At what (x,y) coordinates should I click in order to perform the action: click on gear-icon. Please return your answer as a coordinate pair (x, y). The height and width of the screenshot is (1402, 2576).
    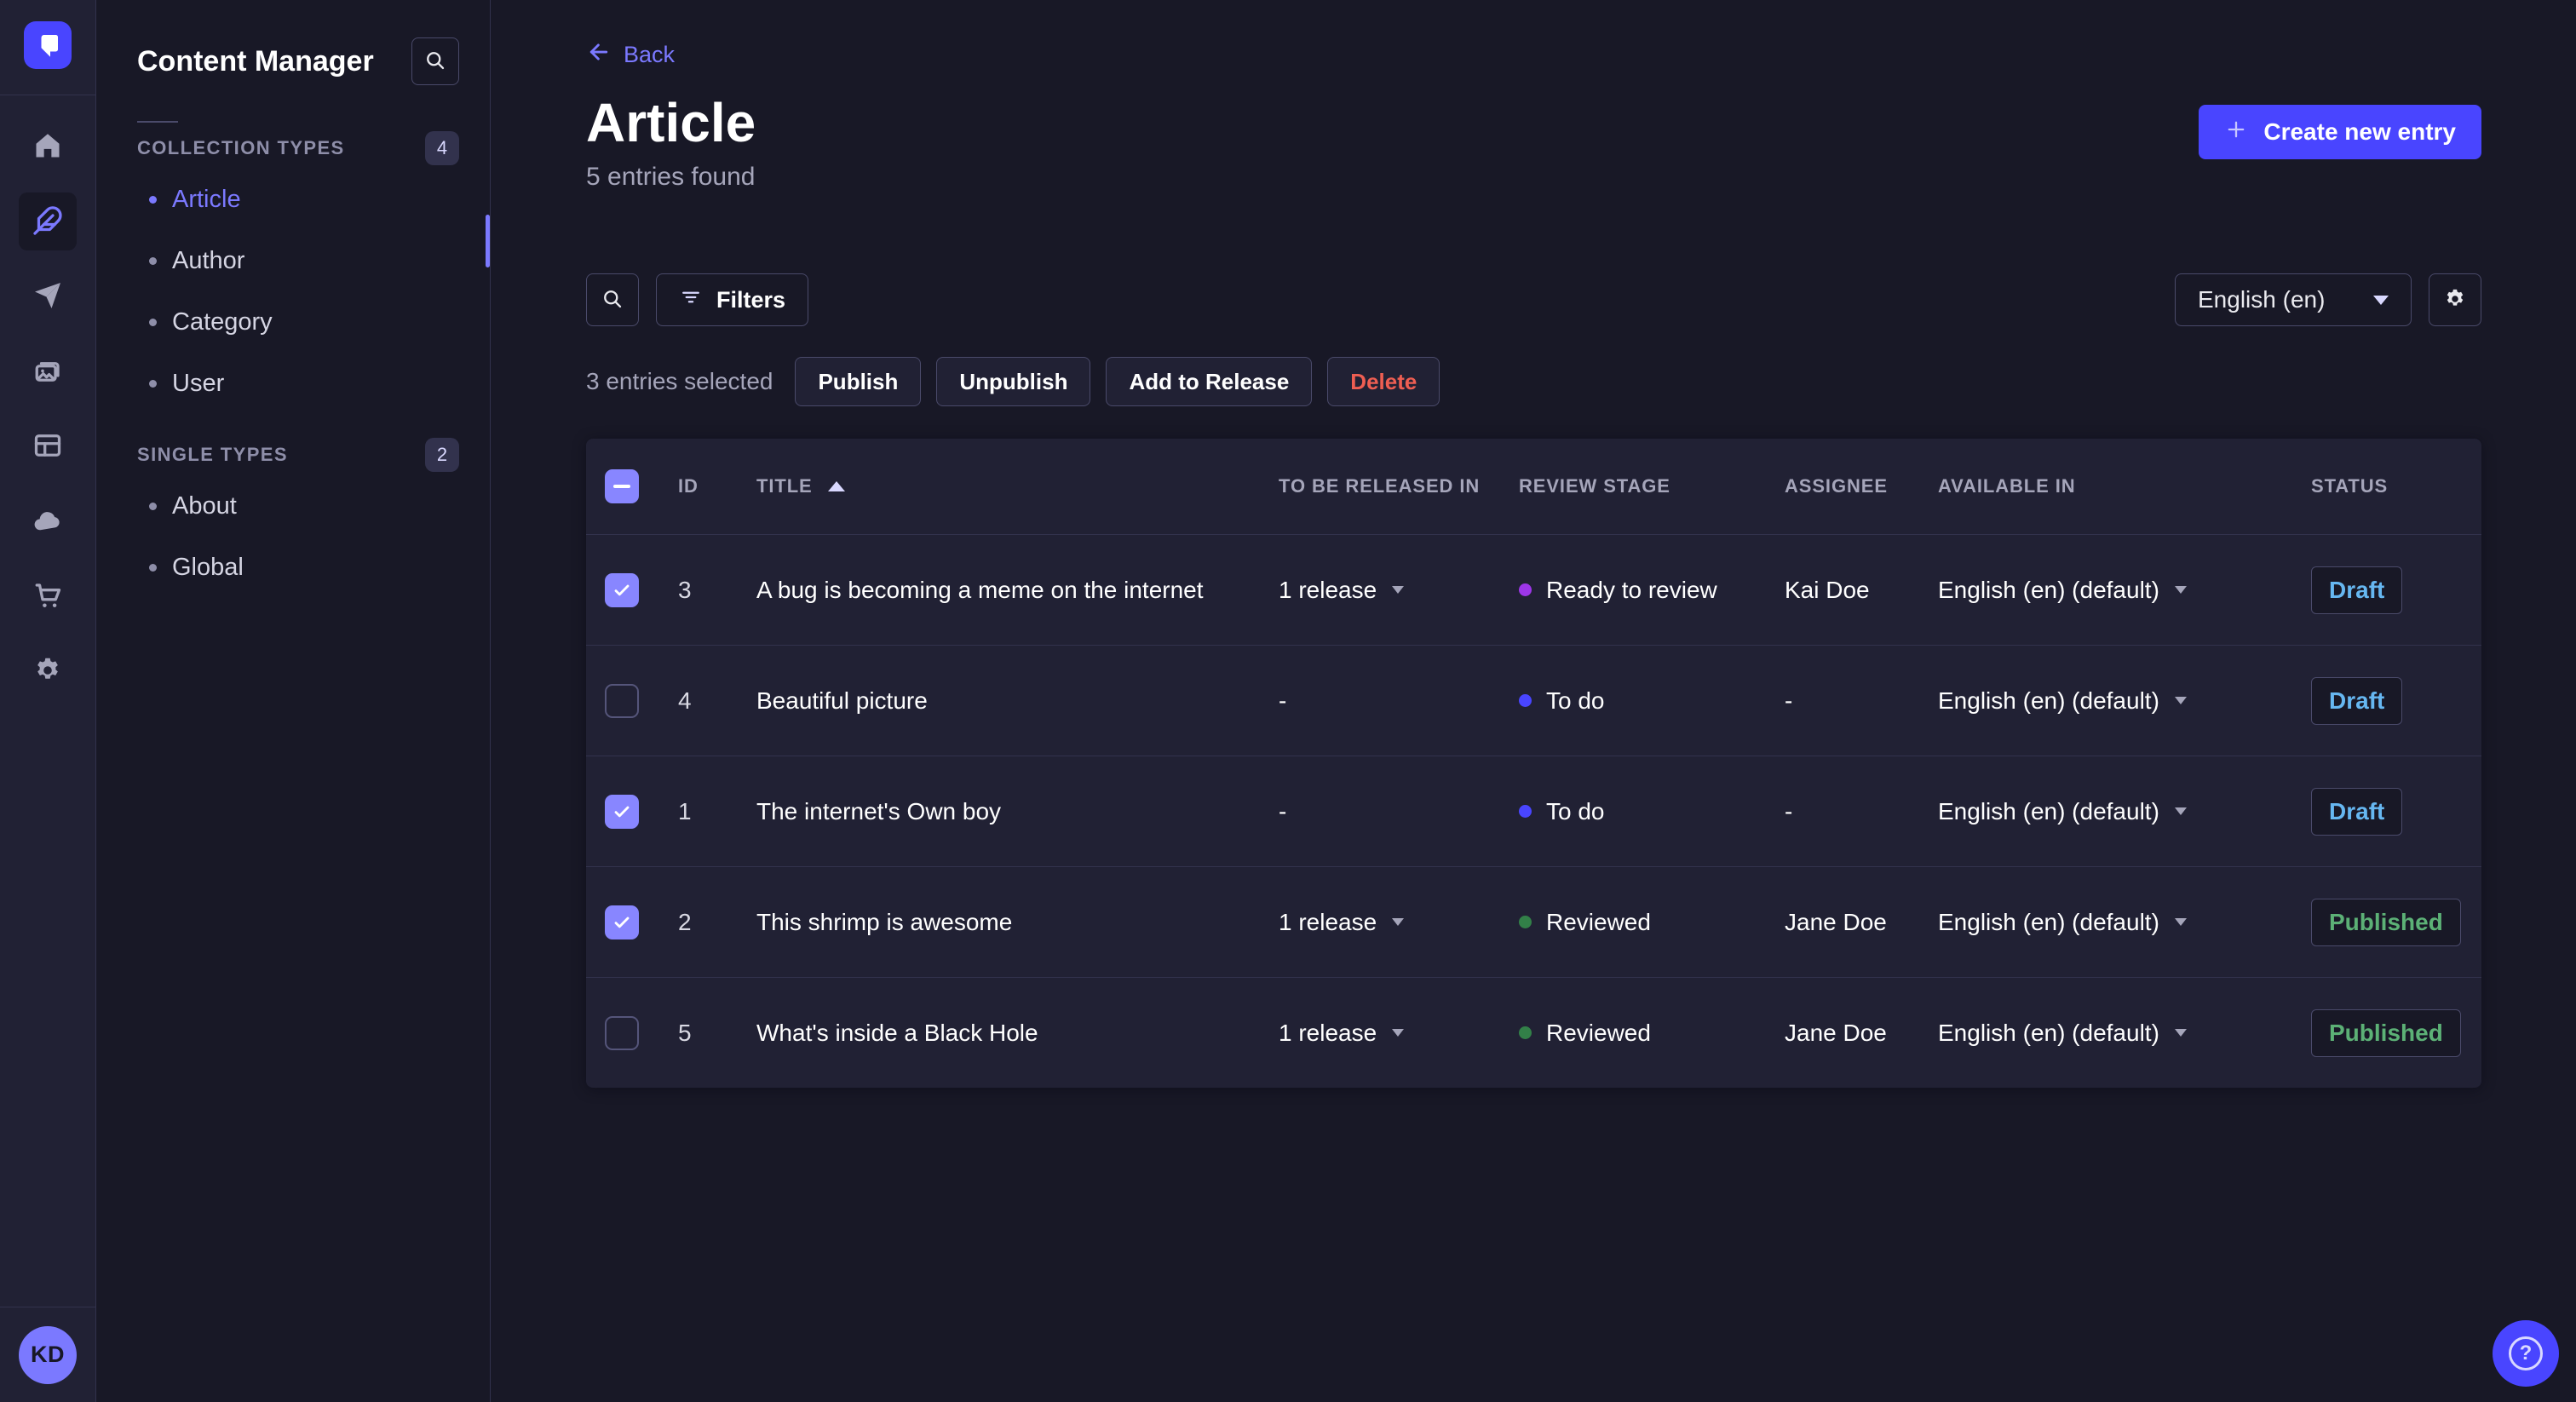
    Looking at the image, I should click on (2455, 300).